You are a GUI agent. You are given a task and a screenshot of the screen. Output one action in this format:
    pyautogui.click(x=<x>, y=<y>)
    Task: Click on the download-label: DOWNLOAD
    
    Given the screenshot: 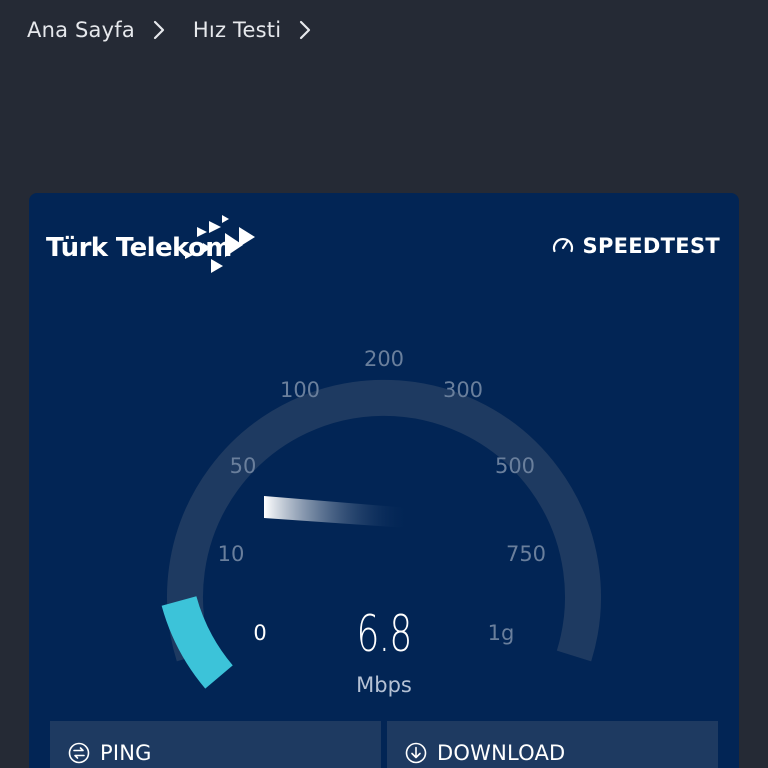 What is the action you would take?
    pyautogui.click(x=501, y=753)
    